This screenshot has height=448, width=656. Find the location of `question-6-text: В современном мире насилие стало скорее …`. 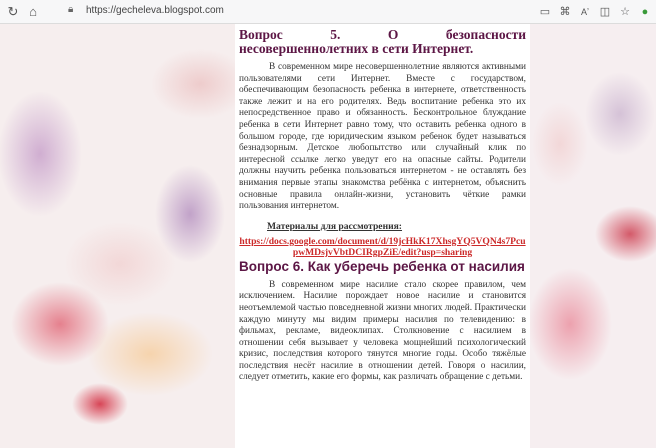

question-6-text: В современном мире насилие стало скорее … is located at coordinates (382, 331).